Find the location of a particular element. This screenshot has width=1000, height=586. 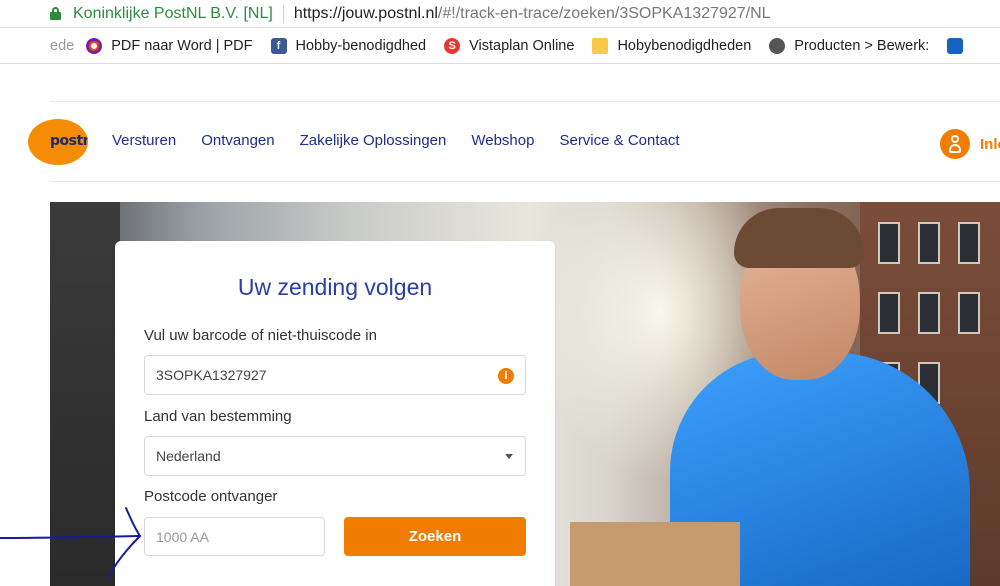

bookmark-label: PDF naar Word | PDF is located at coordinates (182, 45).